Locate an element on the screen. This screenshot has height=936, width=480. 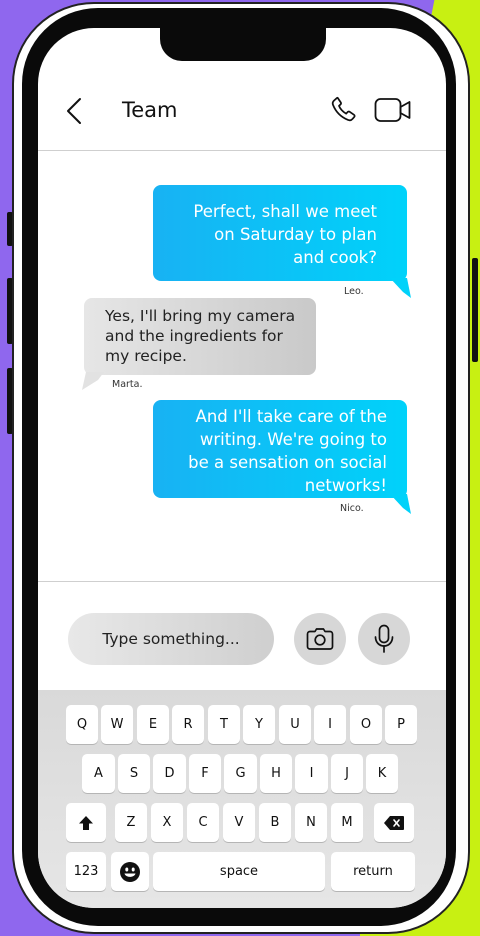
key-i-row2: I is located at coordinates (311, 773).